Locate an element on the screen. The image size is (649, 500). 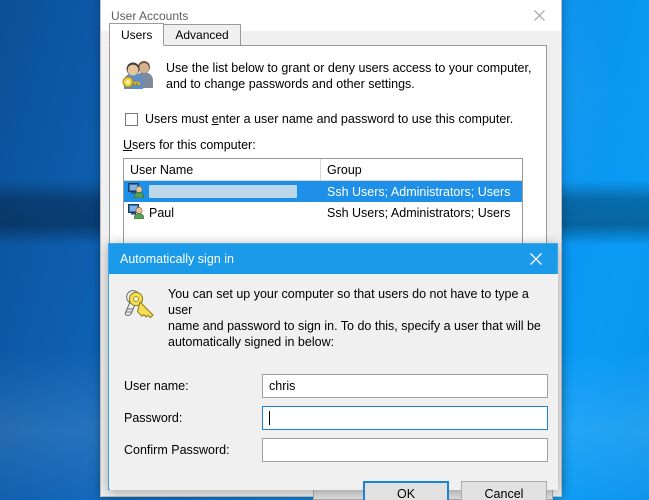
checkbox-label-accel: e is located at coordinates (215, 119).